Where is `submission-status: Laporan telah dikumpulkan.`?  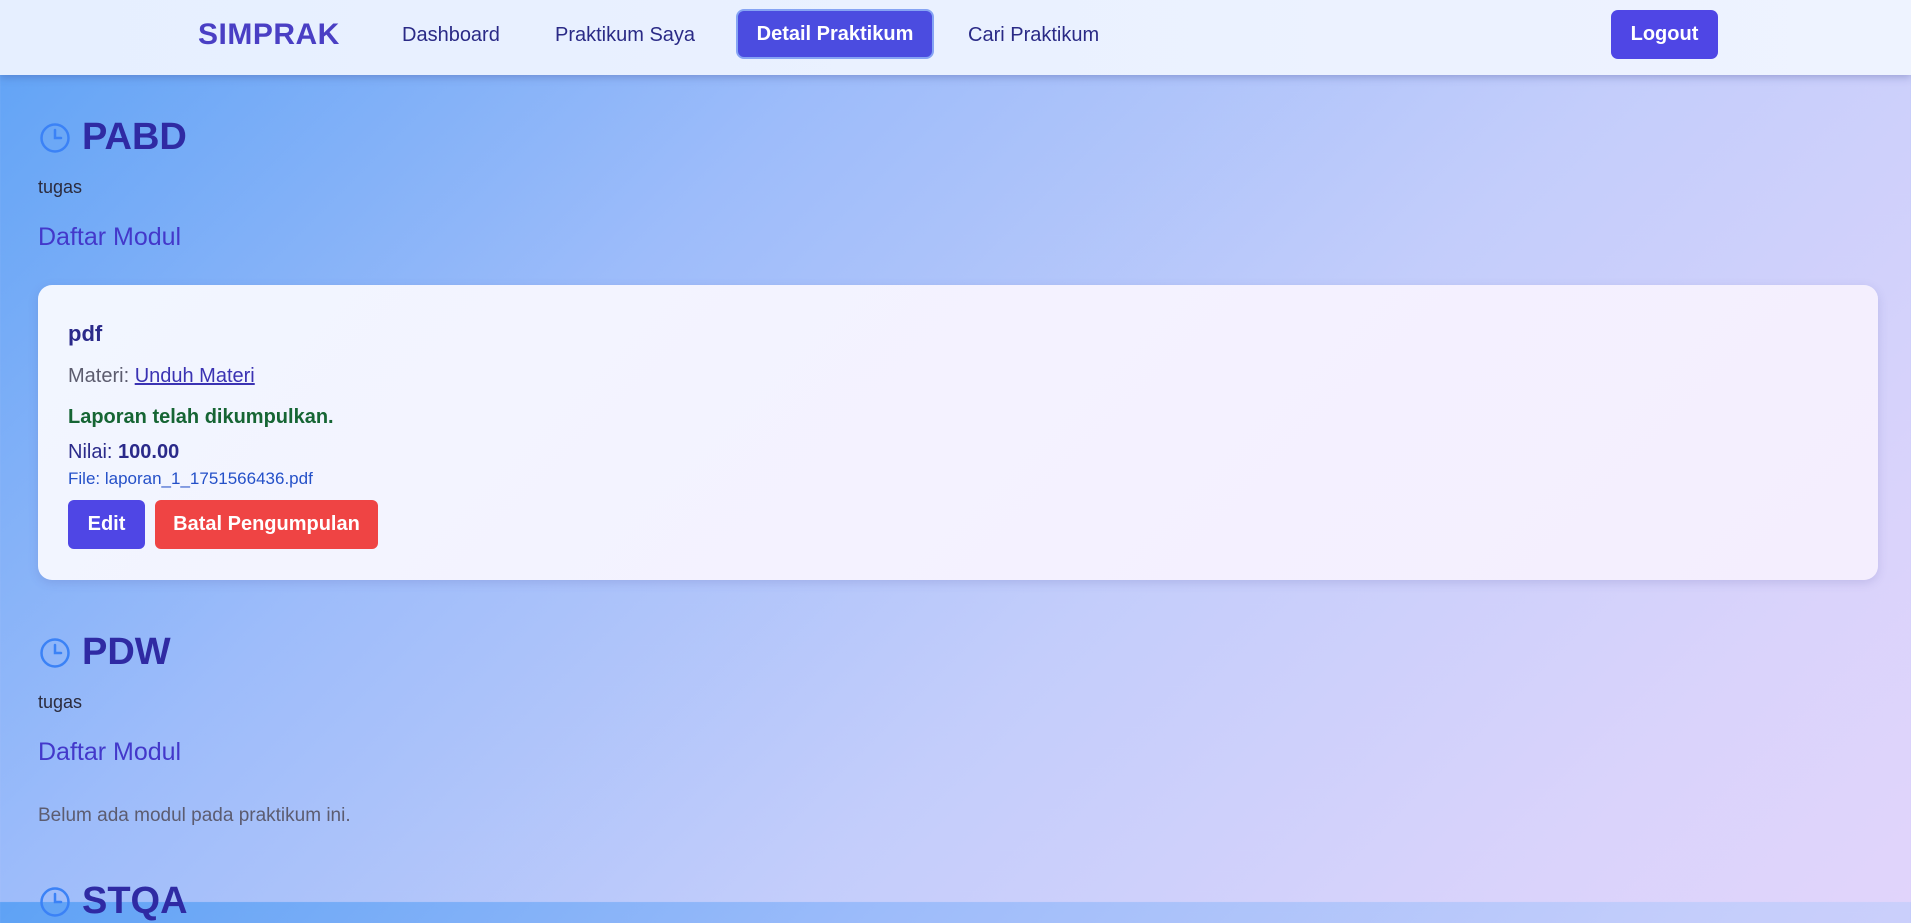
submission-status: Laporan telah dikumpulkan. is located at coordinates (201, 417).